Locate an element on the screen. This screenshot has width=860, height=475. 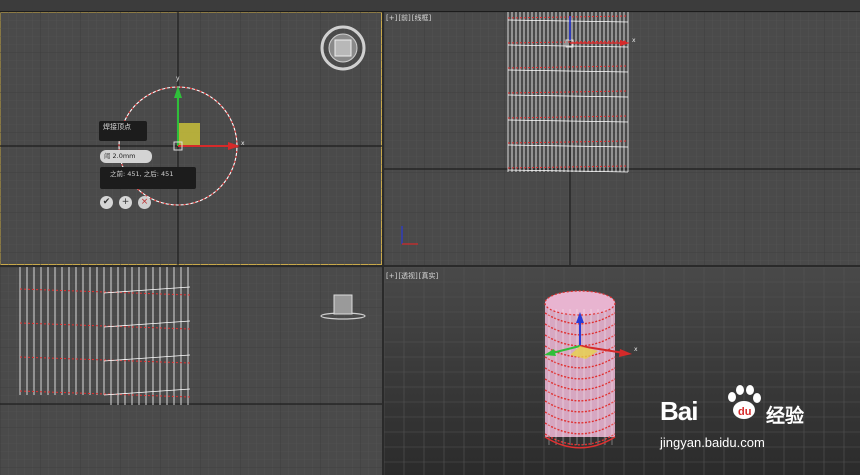
plus-icon: + is located at coordinates (125, 202).